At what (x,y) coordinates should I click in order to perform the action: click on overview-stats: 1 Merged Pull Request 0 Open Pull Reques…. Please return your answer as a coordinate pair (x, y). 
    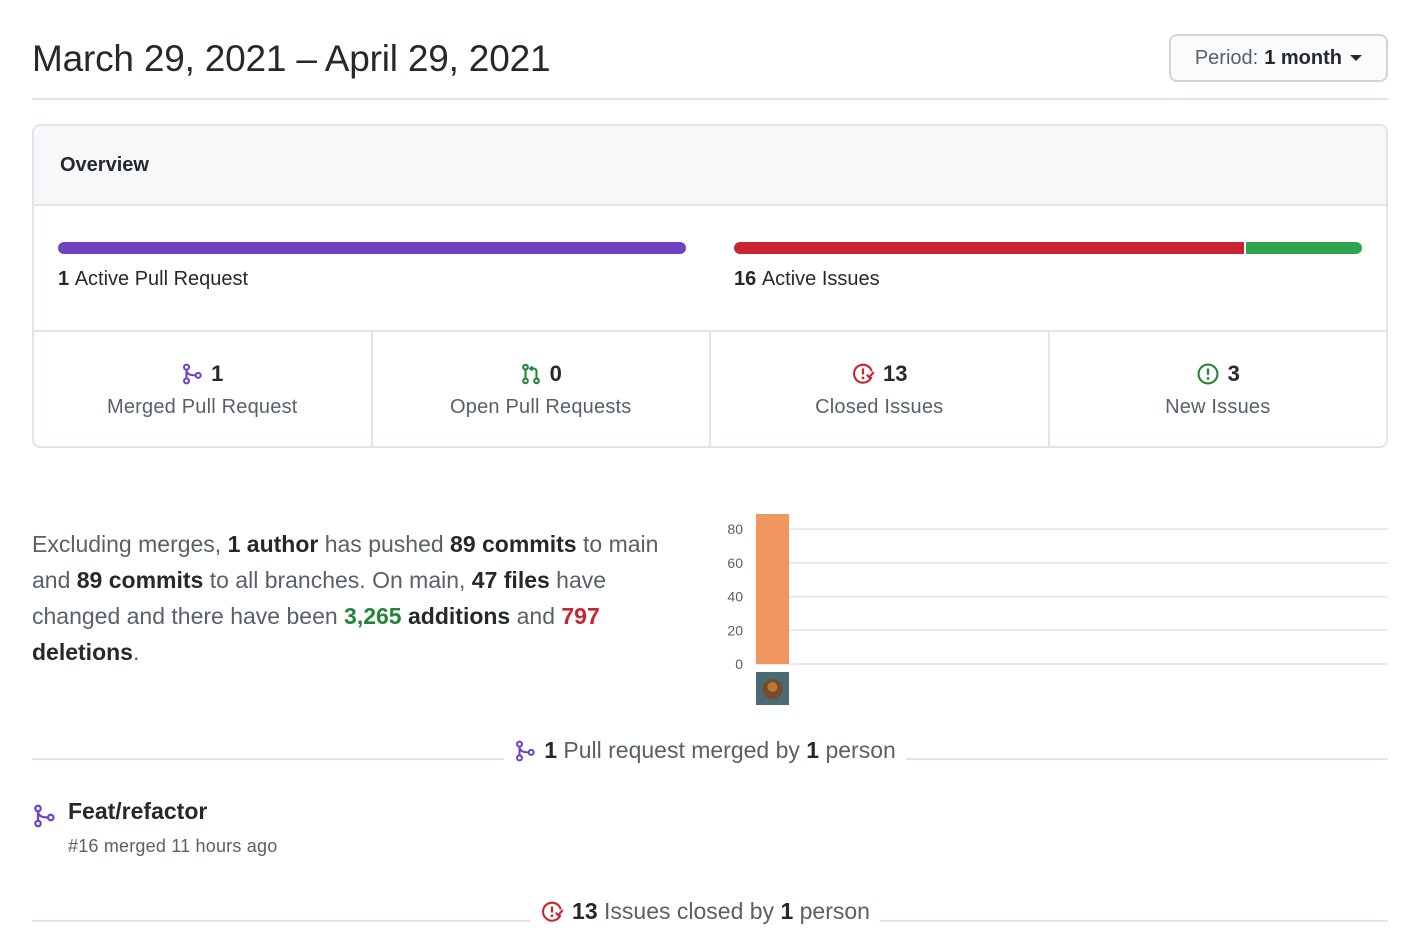
    Looking at the image, I should click on (710, 389).